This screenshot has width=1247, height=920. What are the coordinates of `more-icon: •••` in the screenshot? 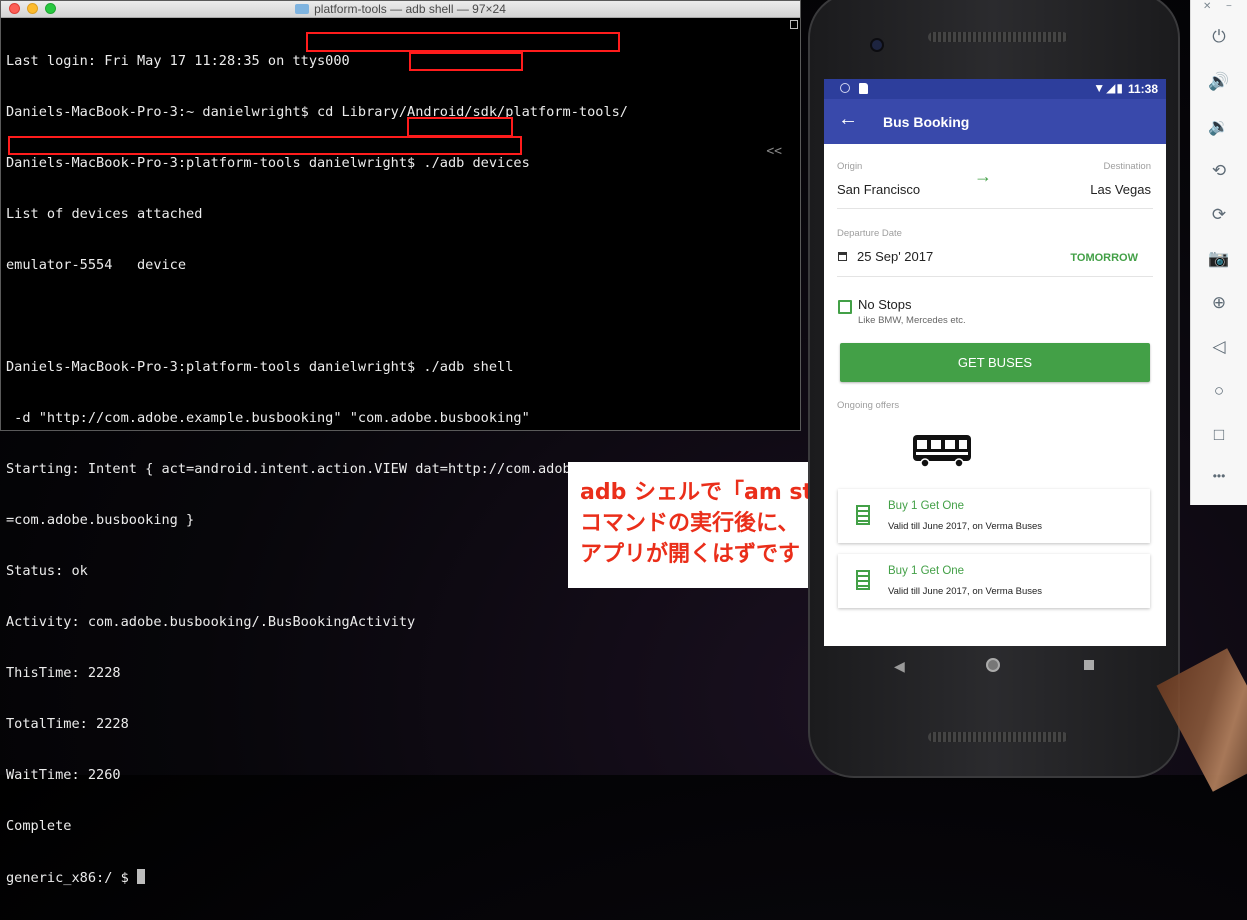 It's located at (1219, 476).